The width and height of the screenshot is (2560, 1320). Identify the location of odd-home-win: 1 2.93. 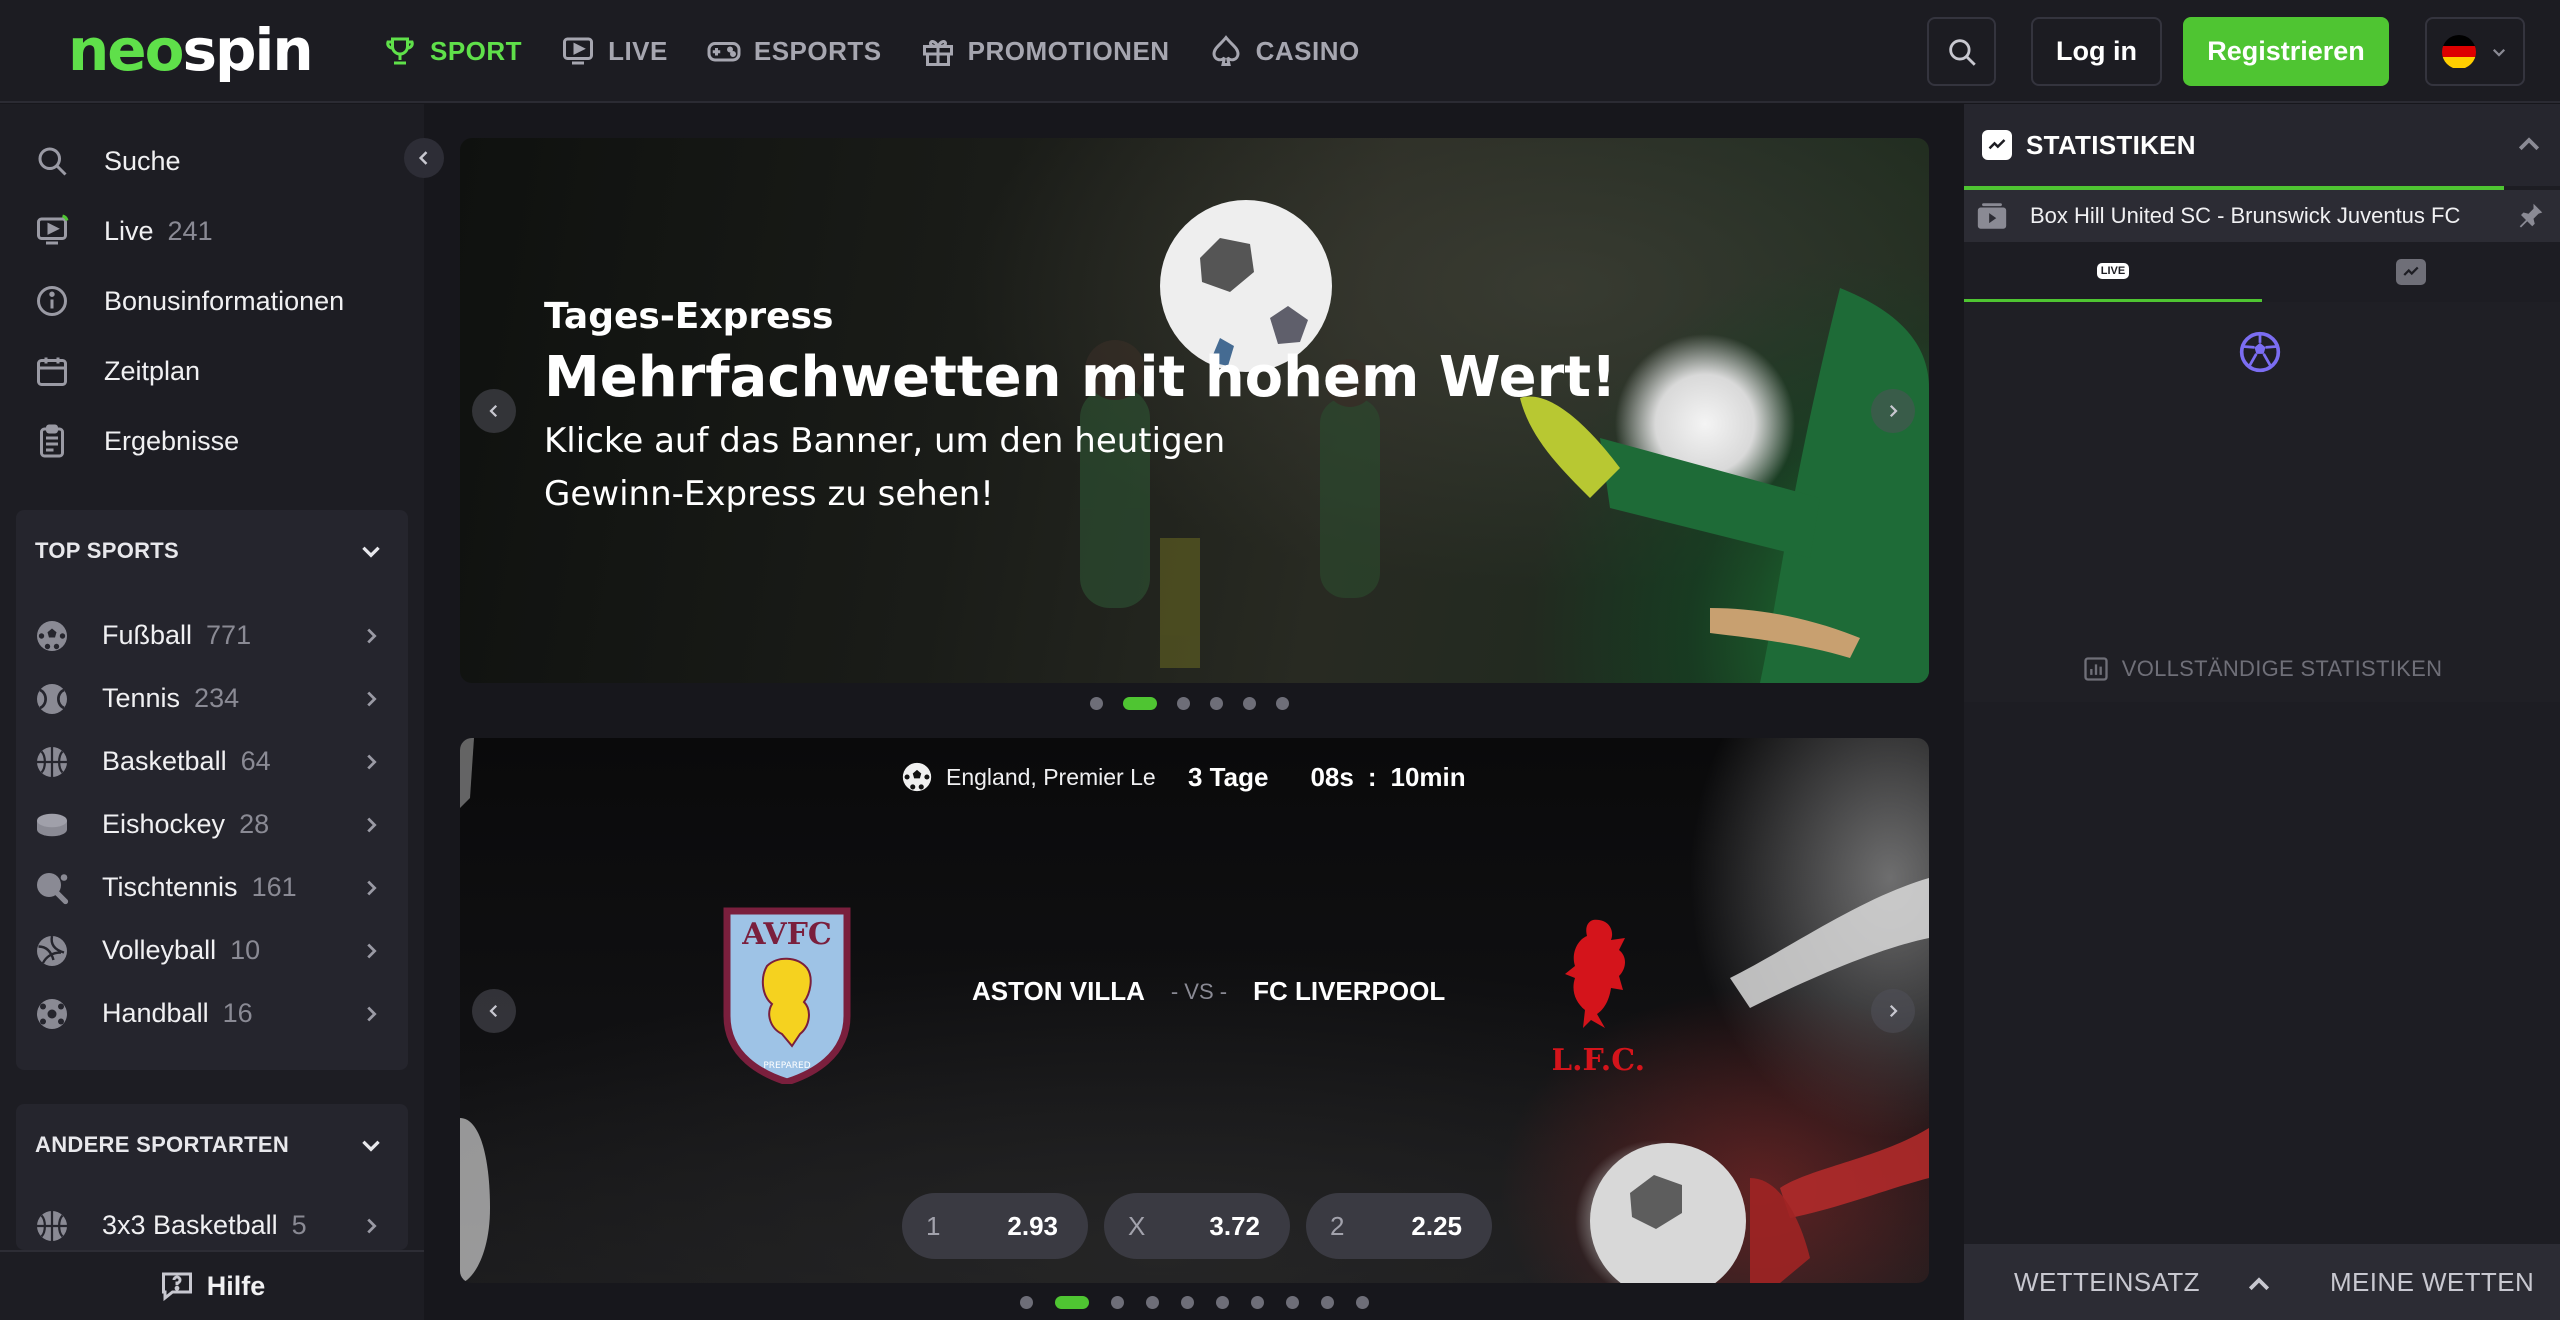
(995, 1226).